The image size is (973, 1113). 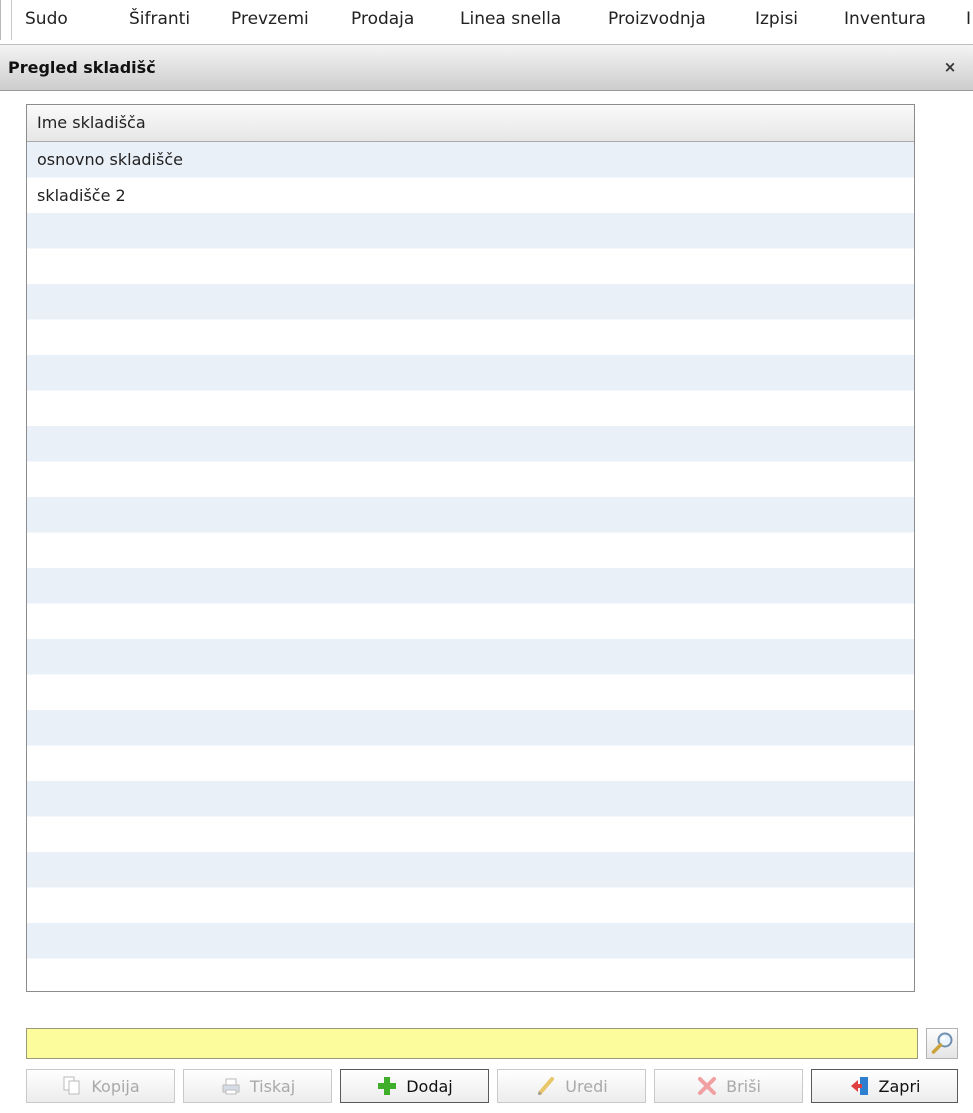 I want to click on search-button, so click(x=942, y=1043).